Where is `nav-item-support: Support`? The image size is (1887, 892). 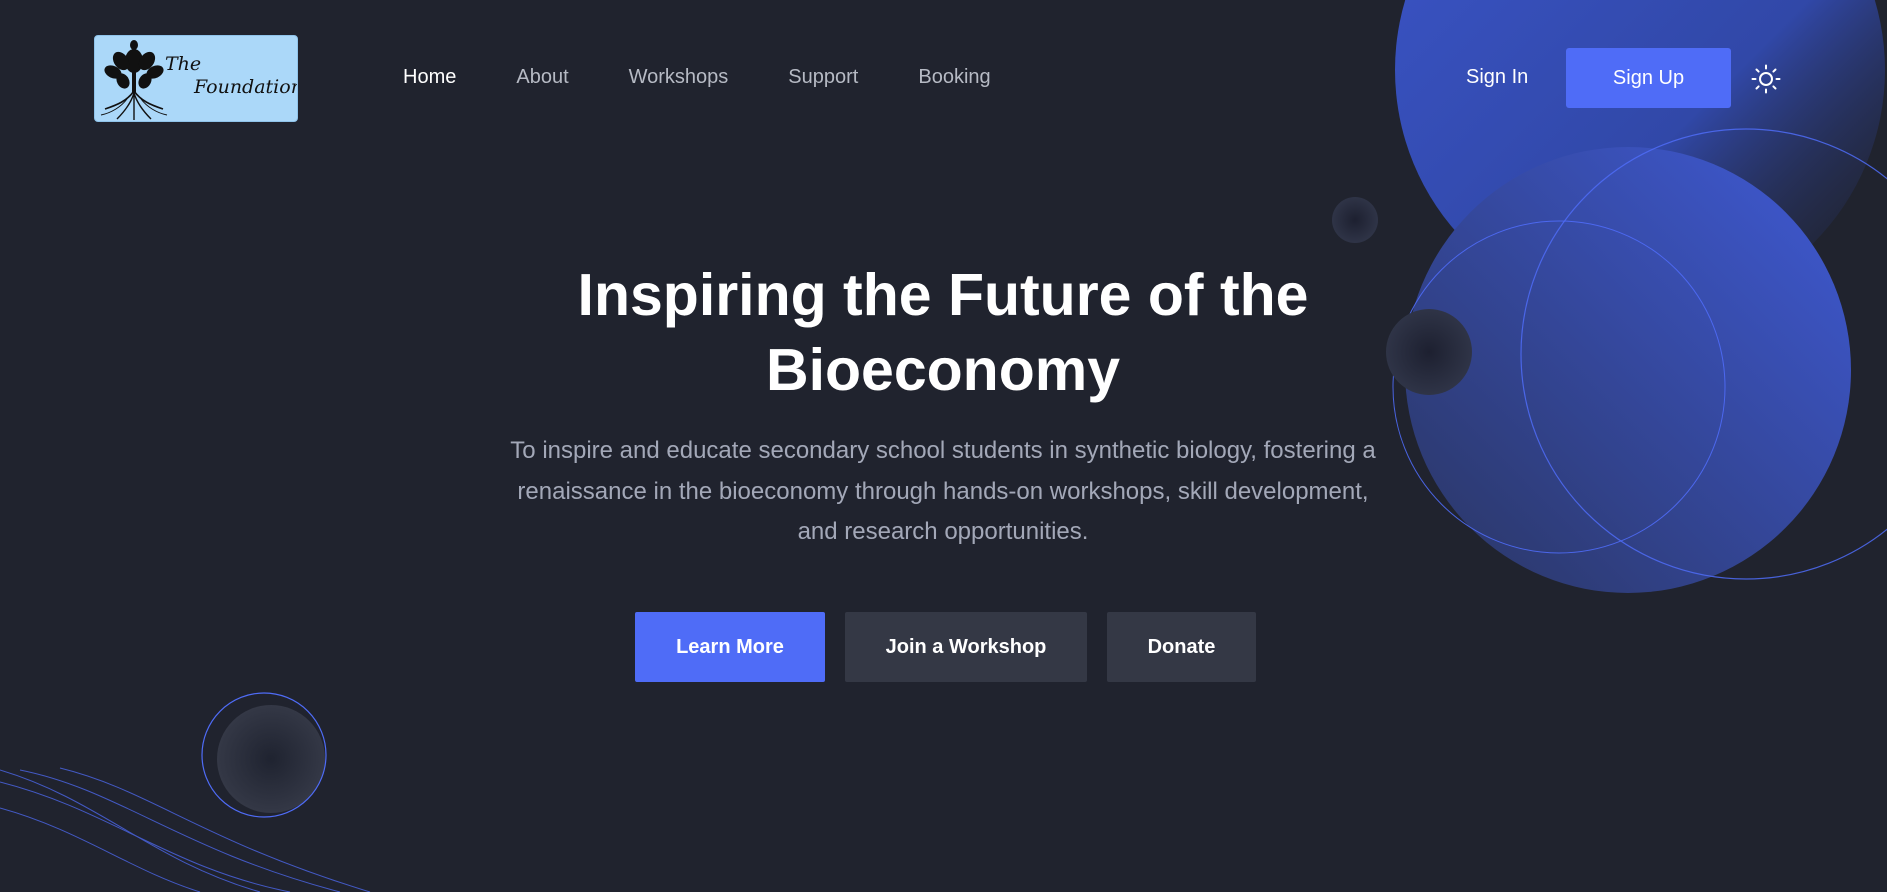 nav-item-support: Support is located at coordinates (823, 77).